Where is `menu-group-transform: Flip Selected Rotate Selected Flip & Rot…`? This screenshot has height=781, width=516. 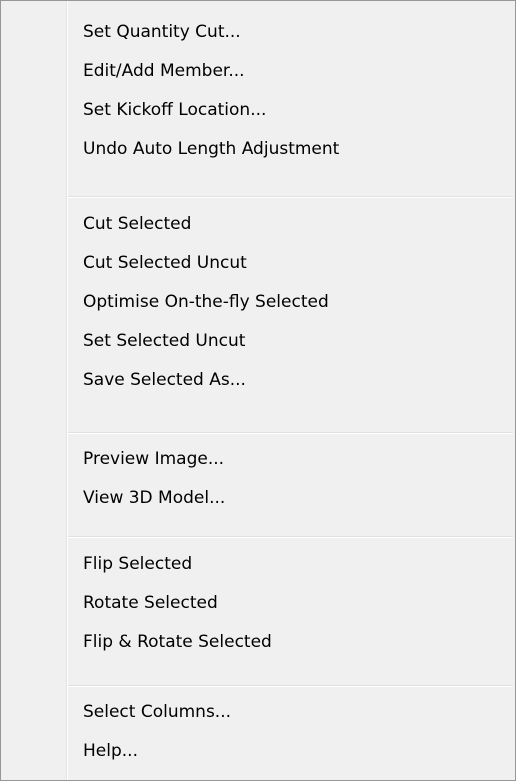 menu-group-transform: Flip Selected Rotate Selected Flip & Rot… is located at coordinates (258, 603).